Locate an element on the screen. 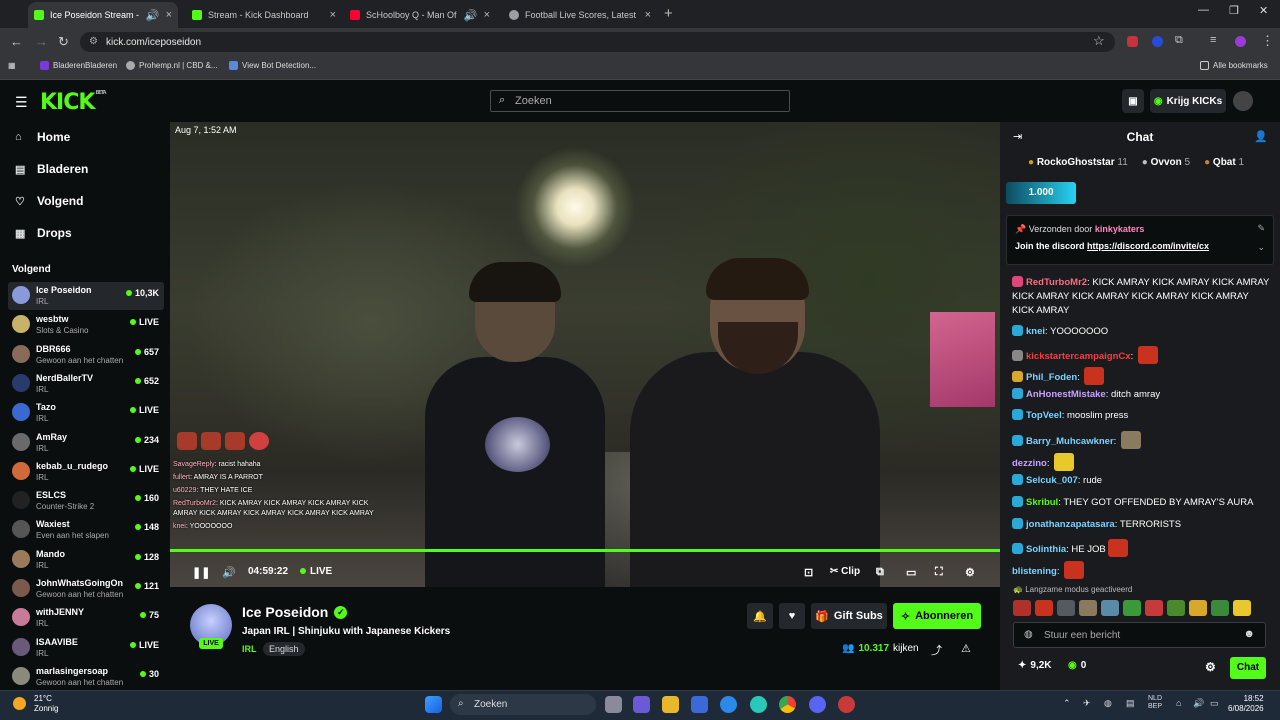  chat-message: Solinthia: HE JOB is located at coordinates (1141, 548).